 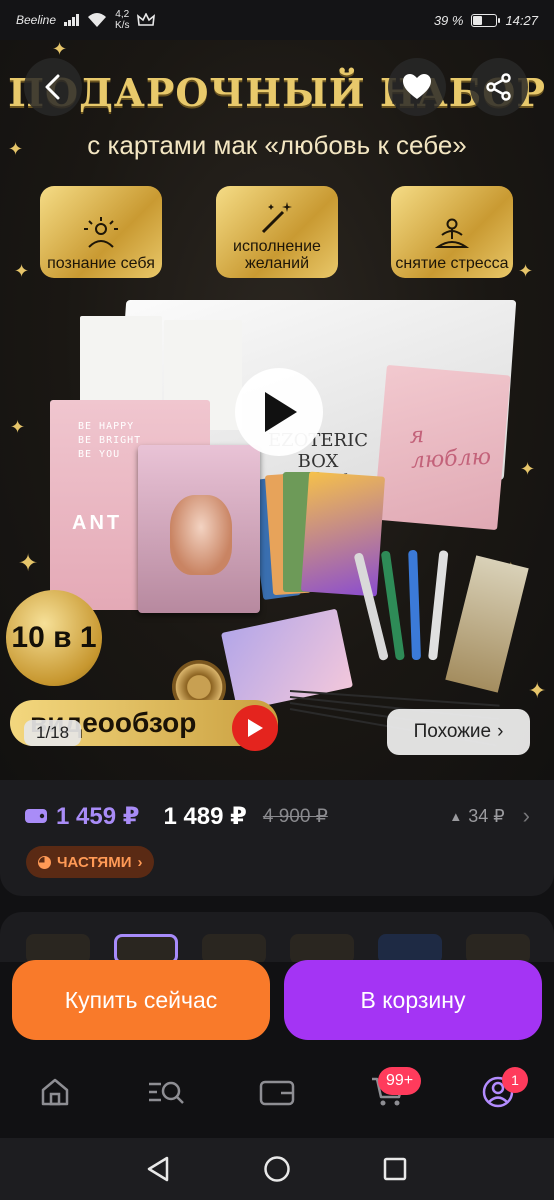 I want to click on back-button, so click(x=53, y=87).